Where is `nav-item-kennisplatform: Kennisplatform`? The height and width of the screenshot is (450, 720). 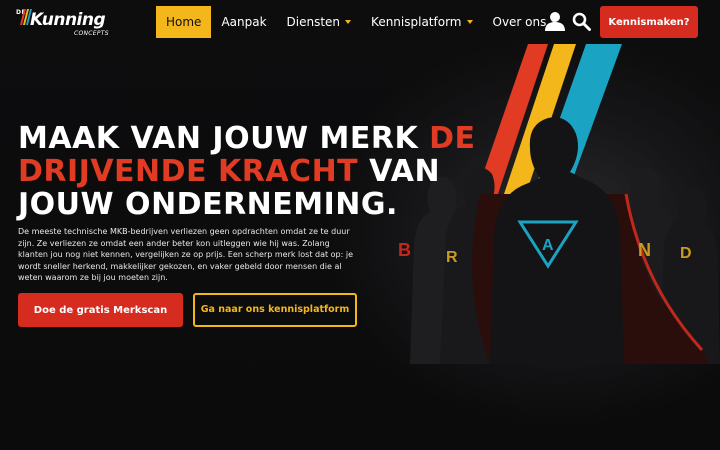
nav-item-kennisplatform: Kennisplatform is located at coordinates (421, 22).